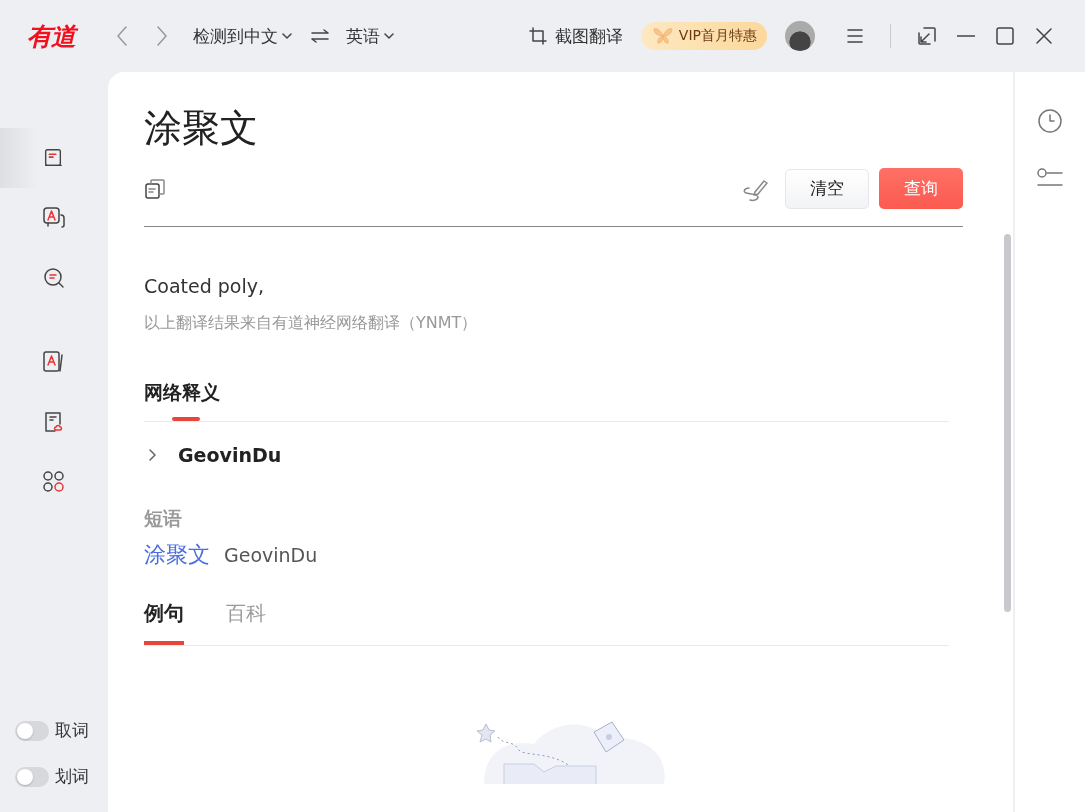 This screenshot has width=1085, height=812. What do you see at coordinates (205, 286) in the screenshot?
I see `translation-text: Coated poly,` at bounding box center [205, 286].